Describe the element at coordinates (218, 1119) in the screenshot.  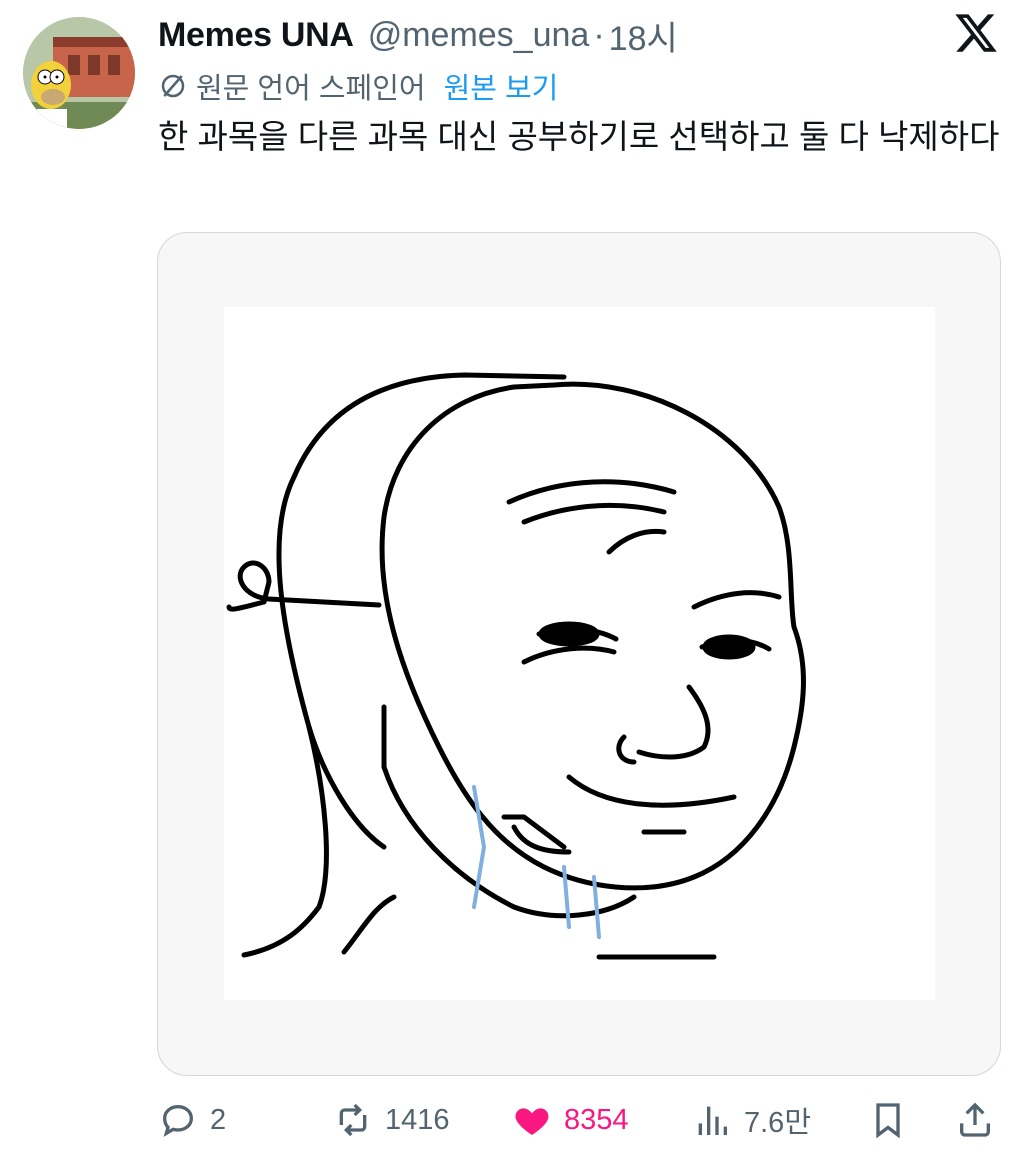
I see `reply-count: 2` at that location.